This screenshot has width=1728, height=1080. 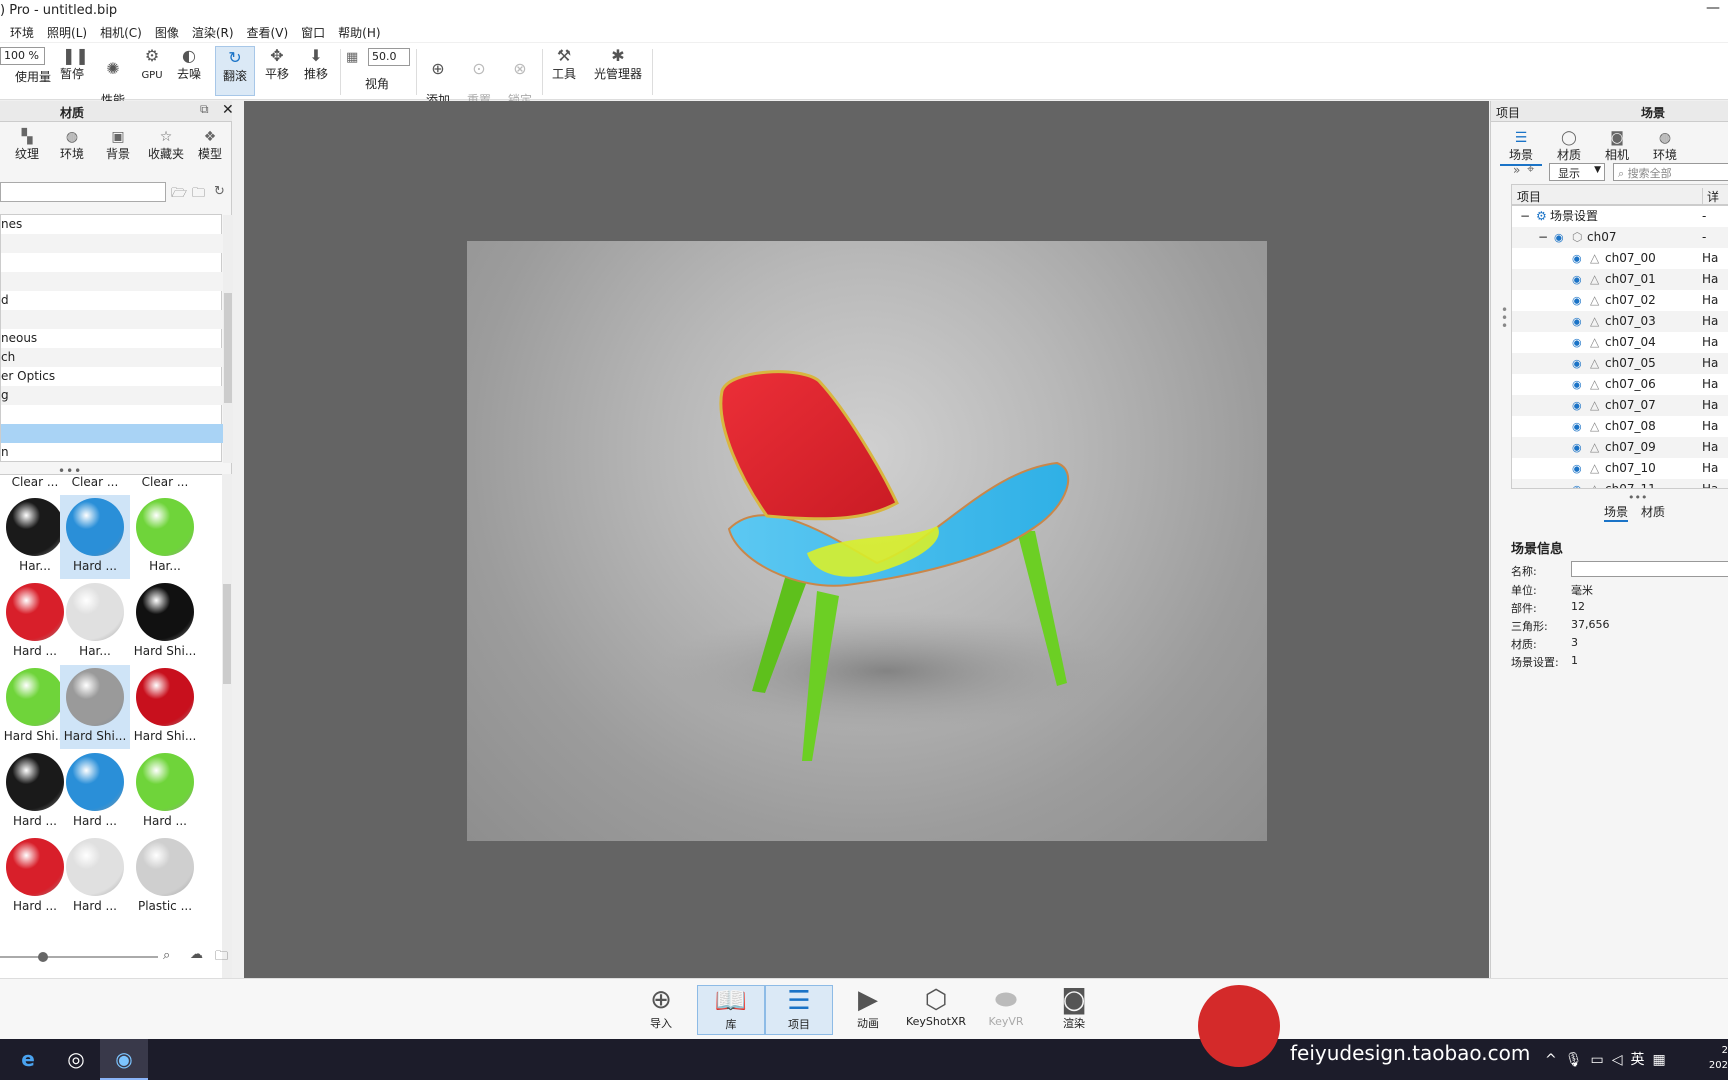 I want to click on float-panel-icon: ⧉, so click(x=204, y=109).